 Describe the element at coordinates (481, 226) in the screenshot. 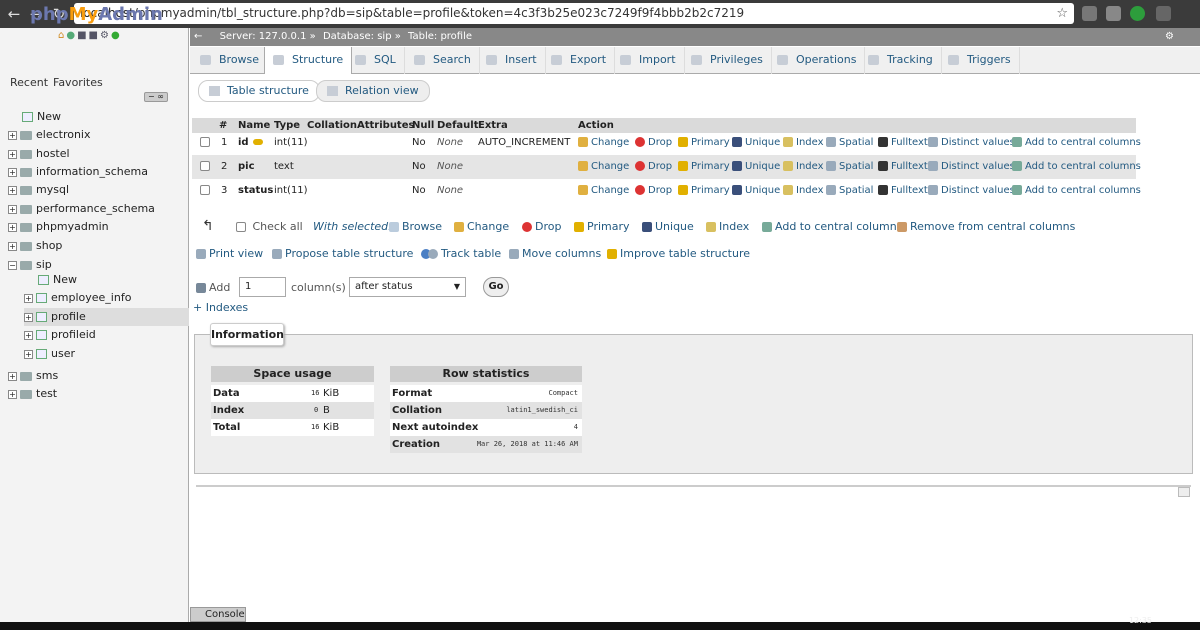

I see `bulk-change-button: Change` at that location.